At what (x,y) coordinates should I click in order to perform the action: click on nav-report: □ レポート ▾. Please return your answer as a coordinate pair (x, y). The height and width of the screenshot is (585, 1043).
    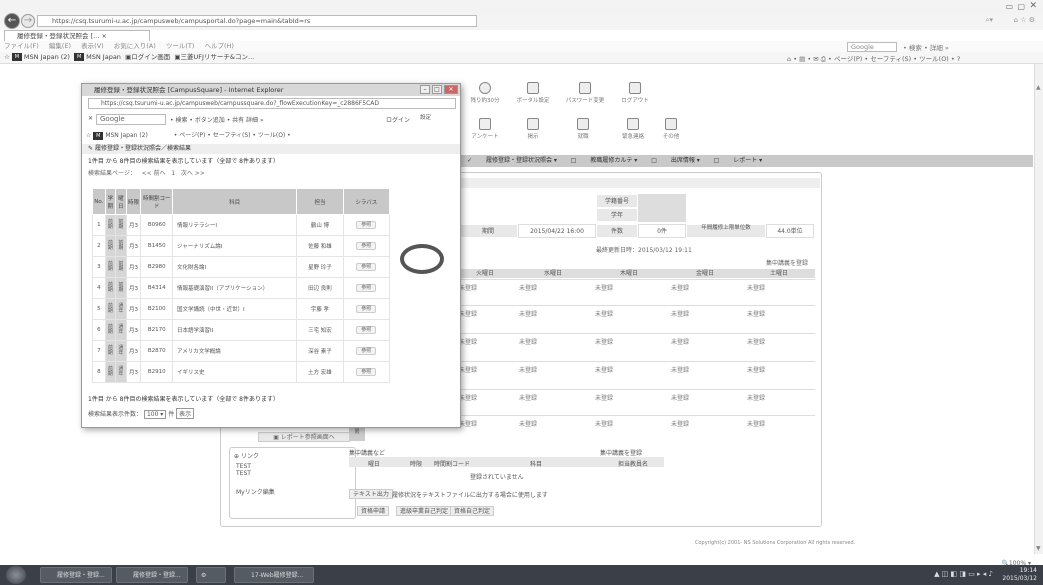
    Looking at the image, I should click on (738, 160).